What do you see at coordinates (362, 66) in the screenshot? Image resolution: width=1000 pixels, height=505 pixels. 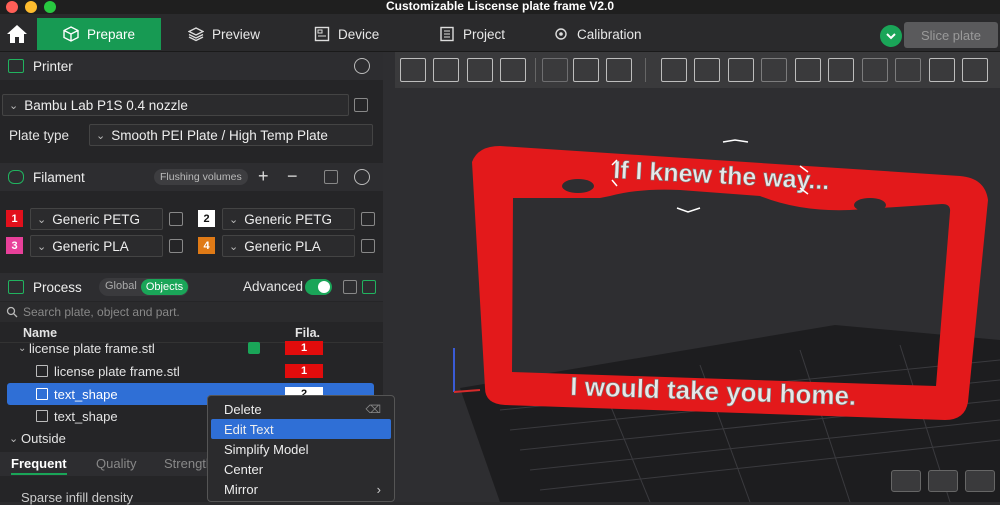 I see `printer-settings-gear-icon` at bounding box center [362, 66].